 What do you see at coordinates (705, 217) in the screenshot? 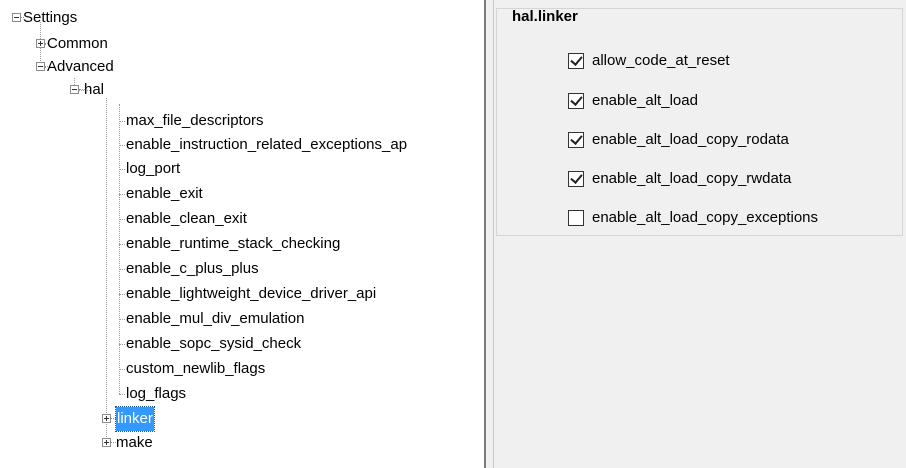
I see `checkbox-label: enable_alt_load_copy_exceptions` at bounding box center [705, 217].